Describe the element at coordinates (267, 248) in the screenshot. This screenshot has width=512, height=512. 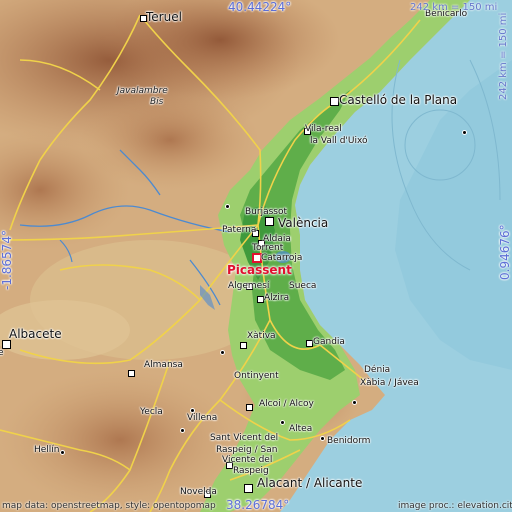
I see `label-torrent: Torrent` at that location.